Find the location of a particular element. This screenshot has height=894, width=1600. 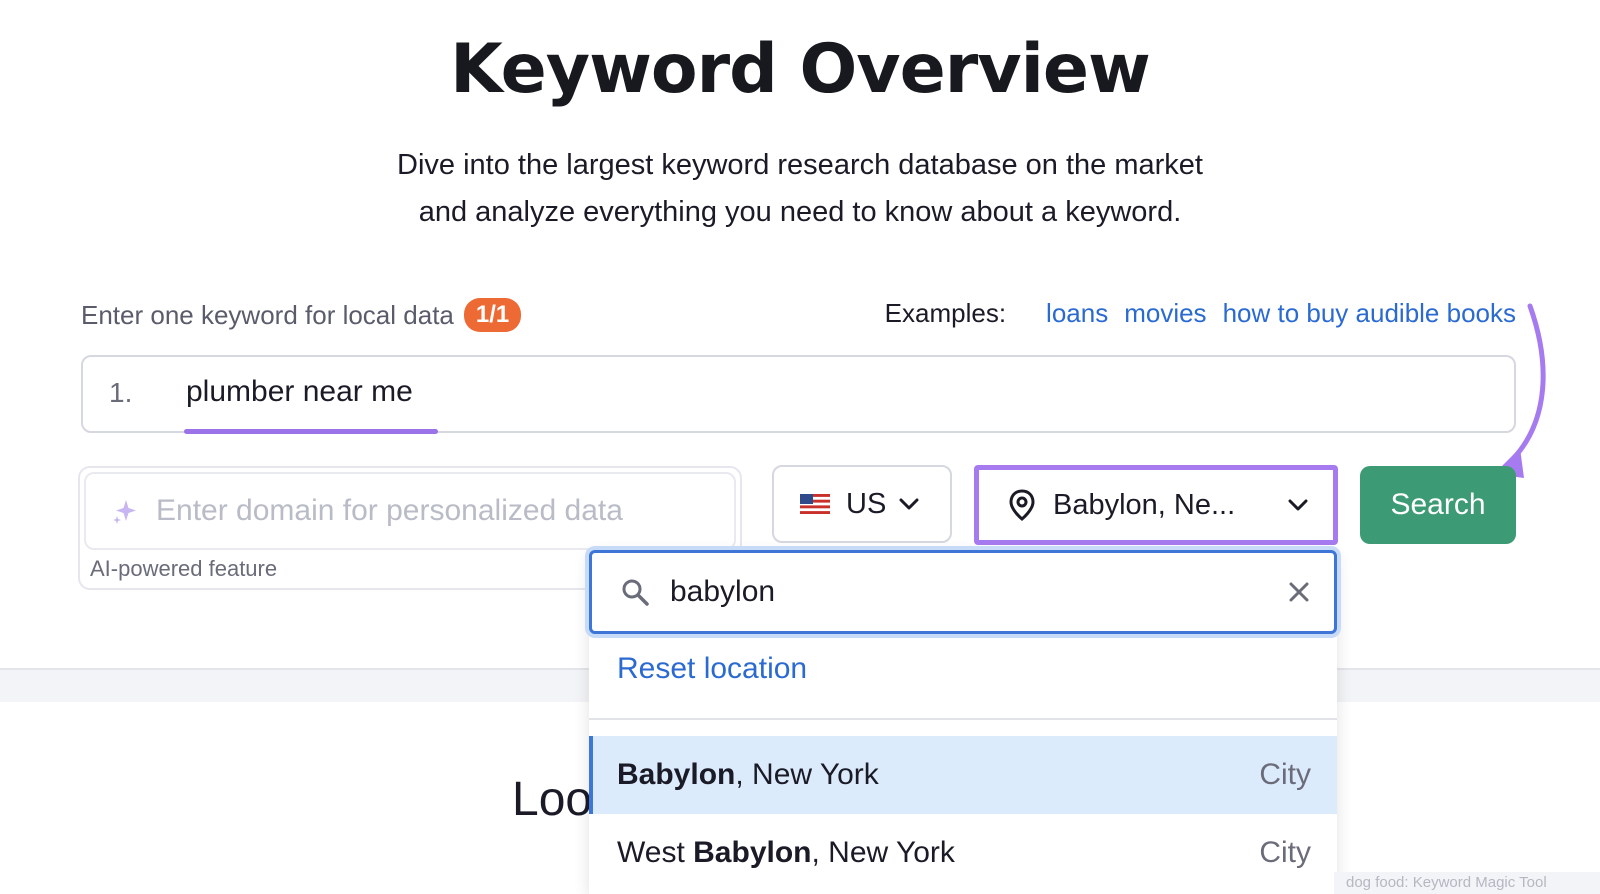

keyword-highlight-underline is located at coordinates (311, 431).